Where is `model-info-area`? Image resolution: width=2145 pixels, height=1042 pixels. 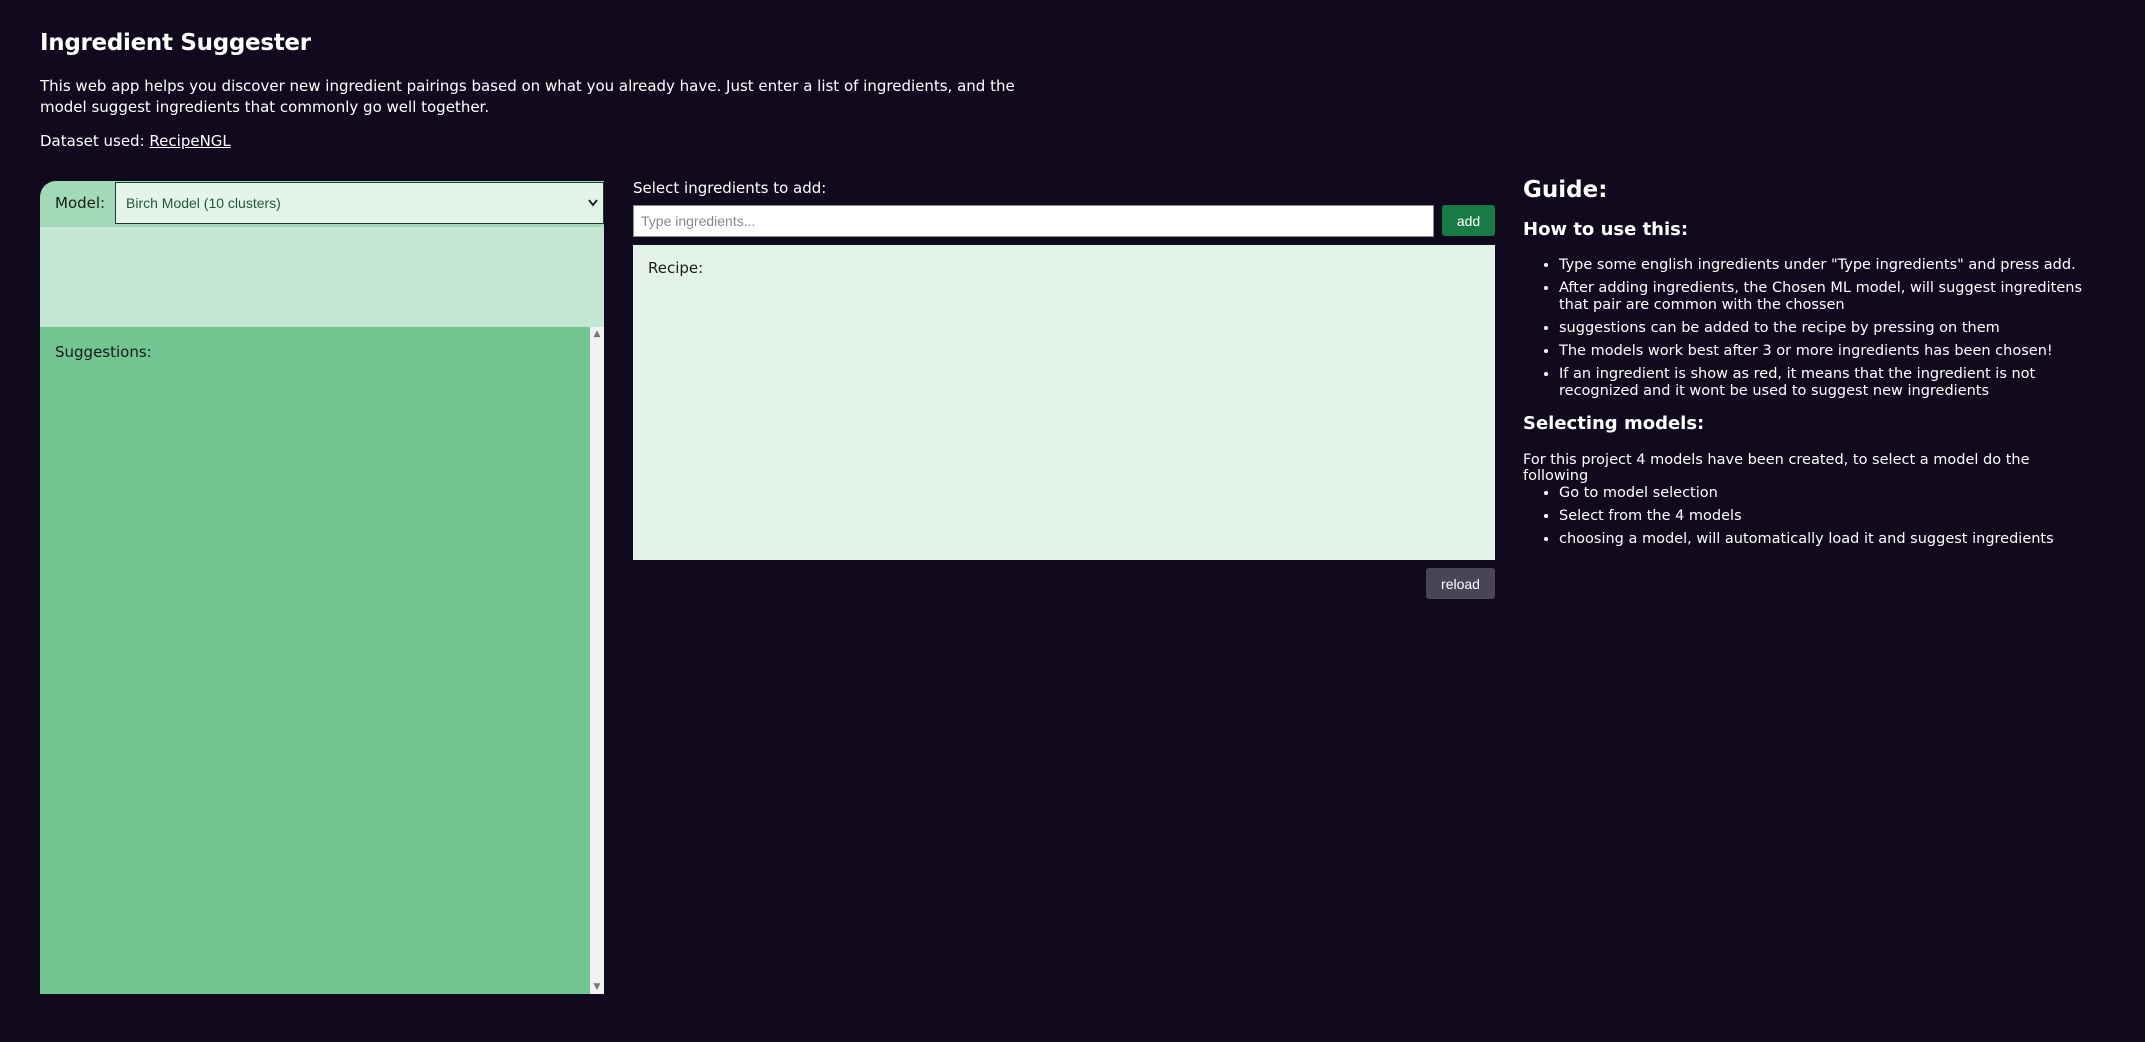
model-info-area is located at coordinates (322, 277).